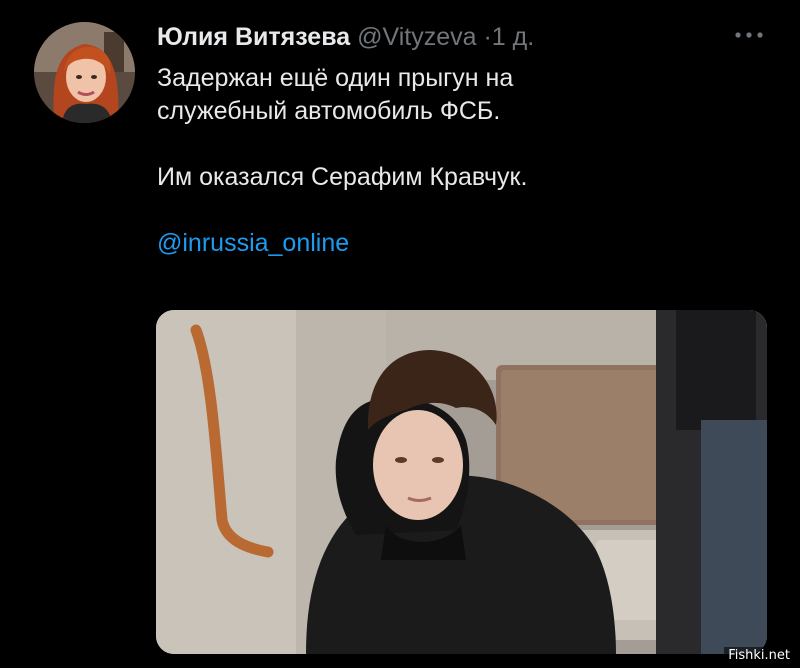 This screenshot has width=800, height=668. What do you see at coordinates (253, 243) in the screenshot?
I see `mention-link: @inrussia_online` at bounding box center [253, 243].